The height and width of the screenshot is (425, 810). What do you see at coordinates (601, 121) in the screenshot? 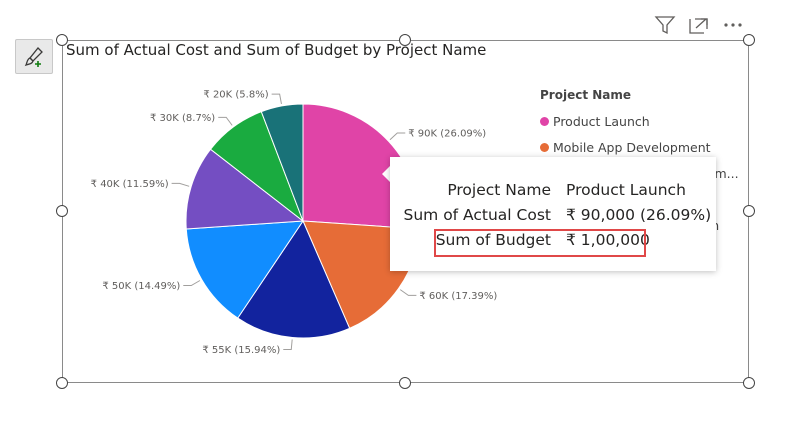
I see `legend-label: Product Launch` at bounding box center [601, 121].